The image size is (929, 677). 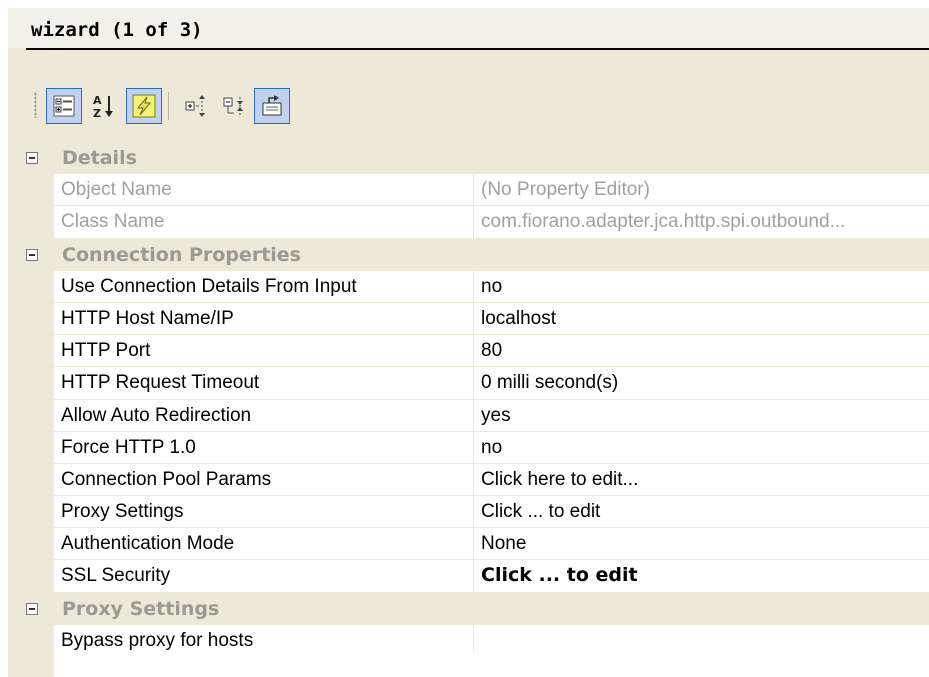 What do you see at coordinates (35, 105) in the screenshot?
I see `toolbar-grip-icon` at bounding box center [35, 105].